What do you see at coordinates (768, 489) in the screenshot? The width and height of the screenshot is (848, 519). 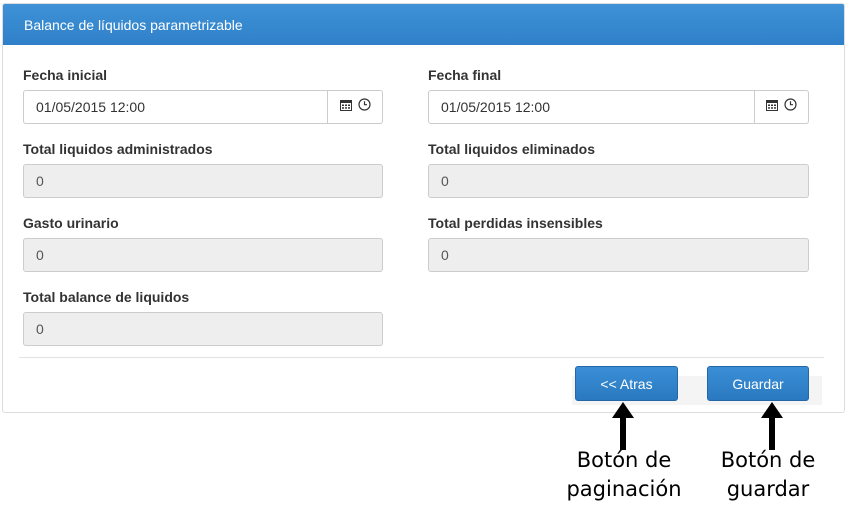 I see `save-annotation-line2: guardar` at bounding box center [768, 489].